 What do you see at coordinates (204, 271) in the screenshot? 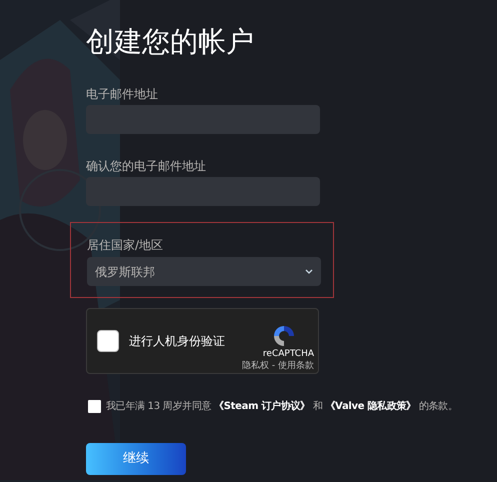
I see `country-select: 俄罗斯联邦` at bounding box center [204, 271].